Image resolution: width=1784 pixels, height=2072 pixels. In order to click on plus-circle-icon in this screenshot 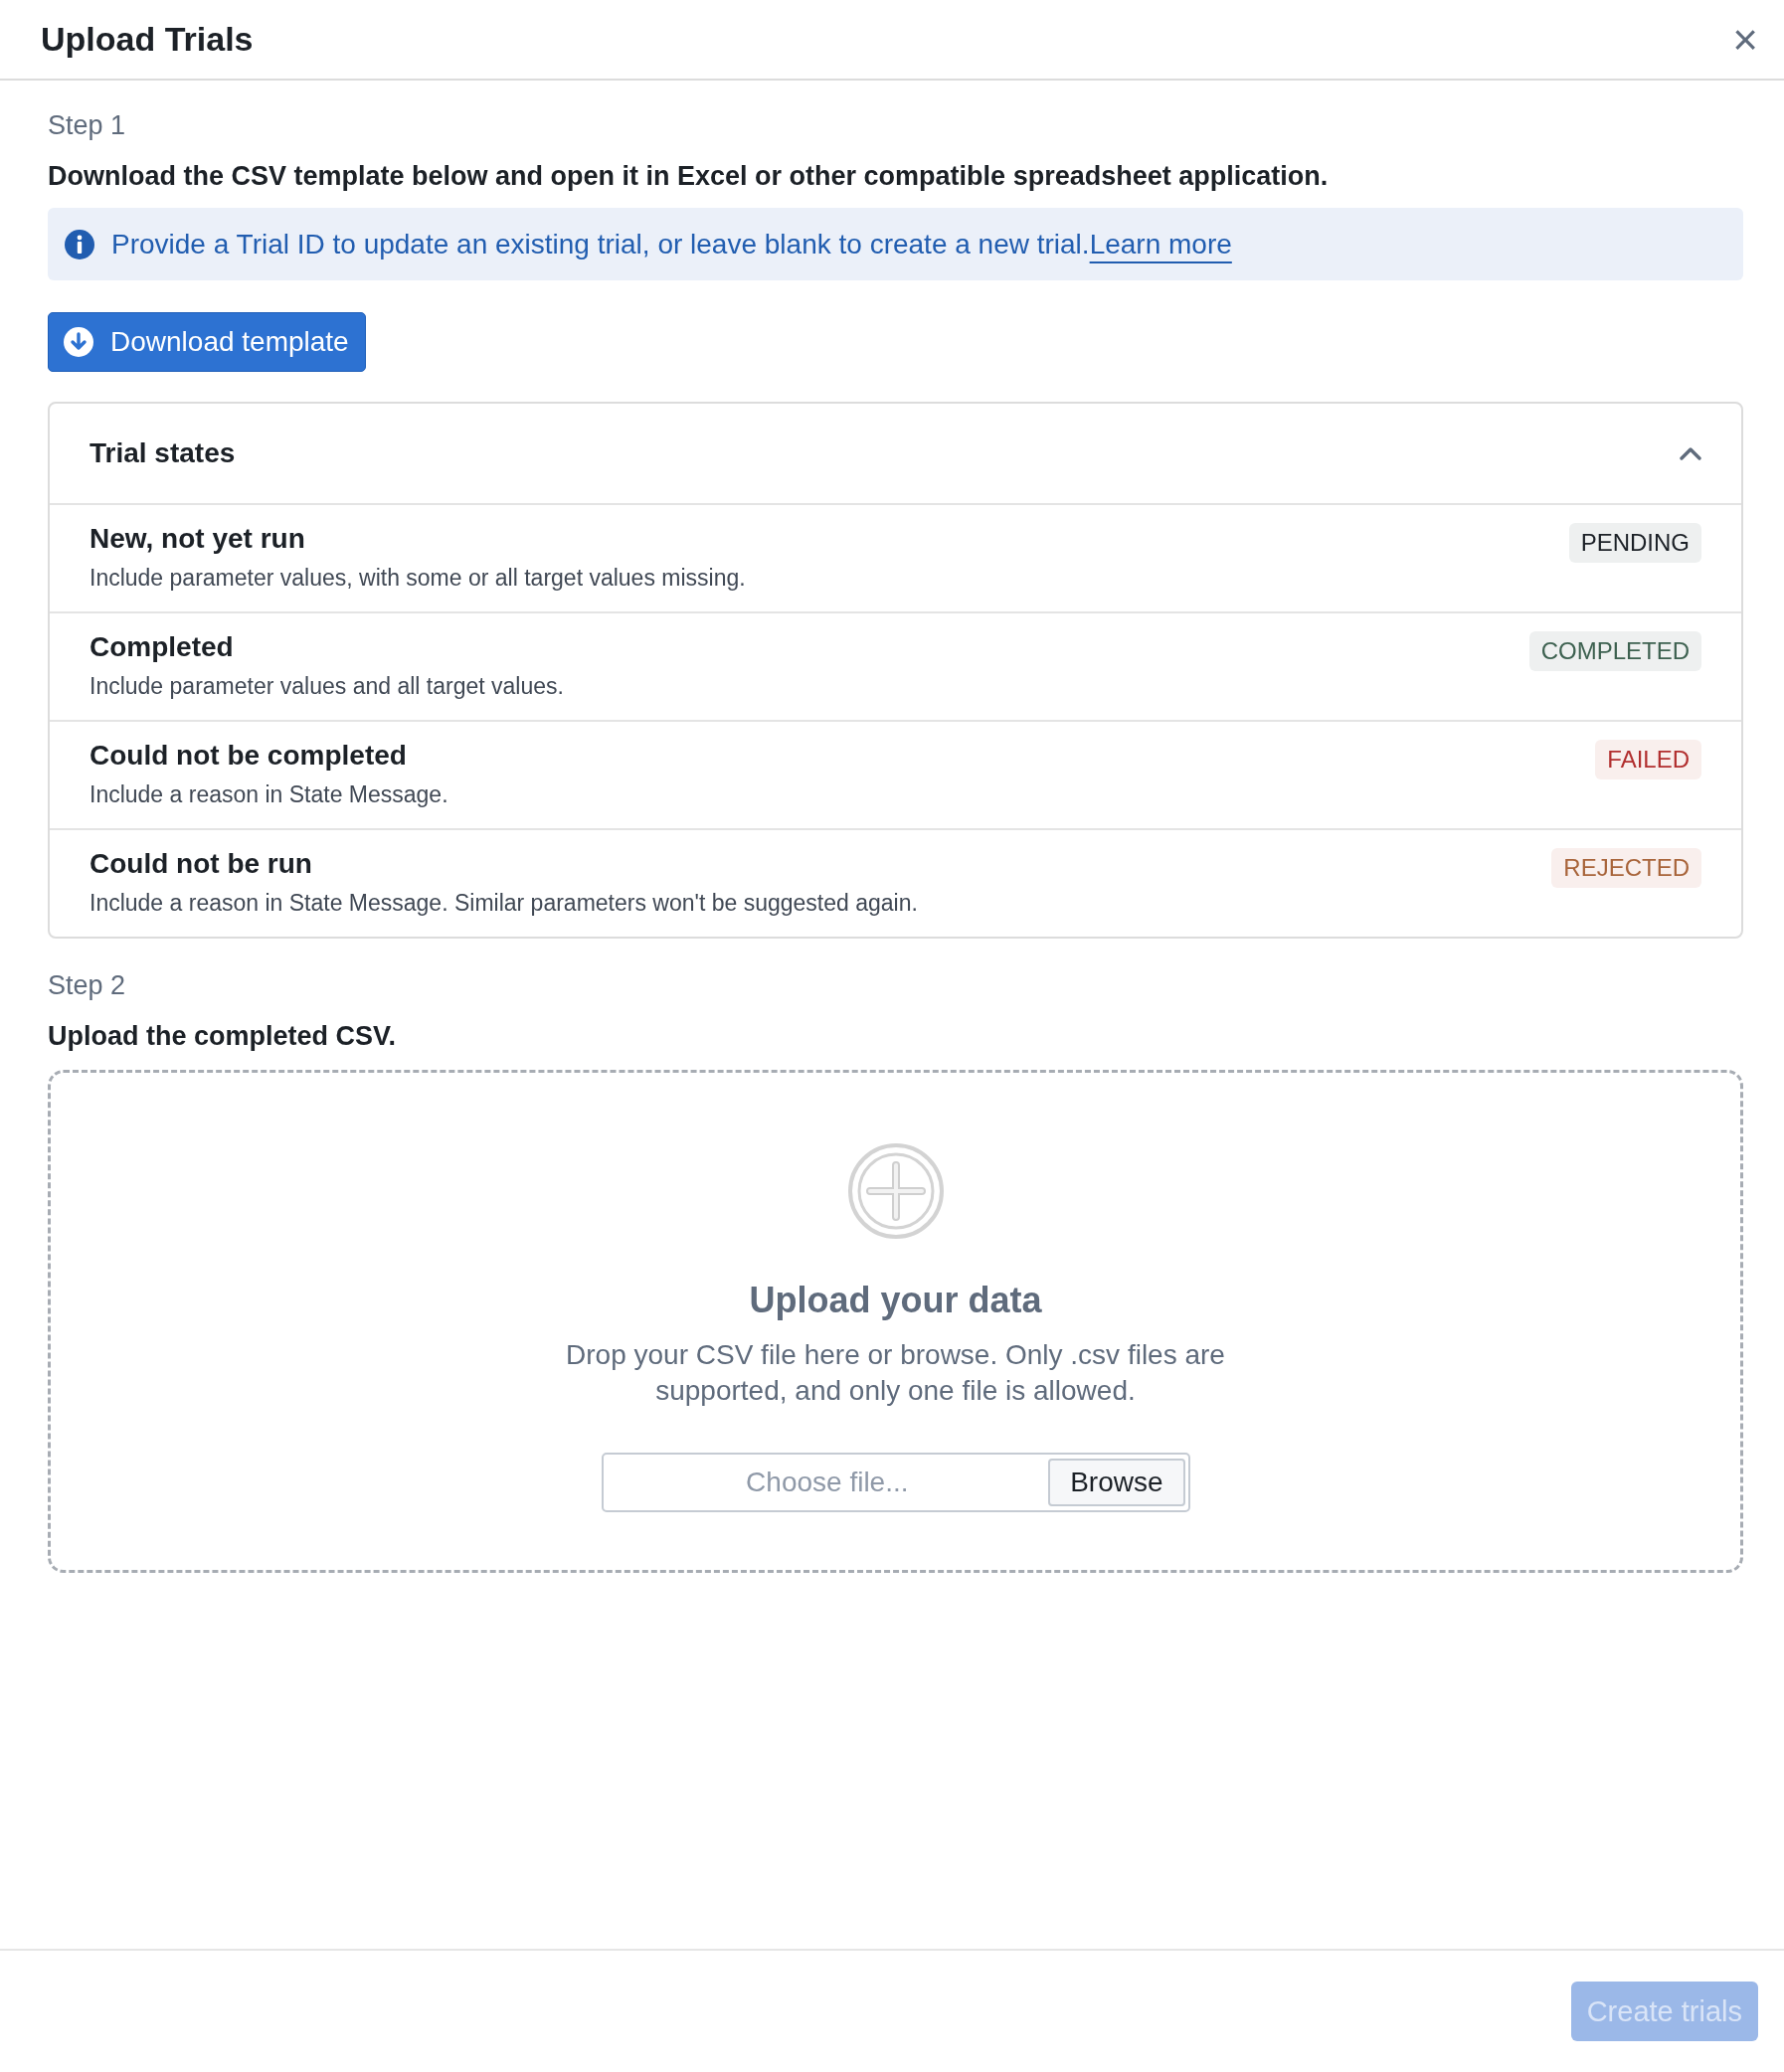, I will do `click(895, 1191)`.